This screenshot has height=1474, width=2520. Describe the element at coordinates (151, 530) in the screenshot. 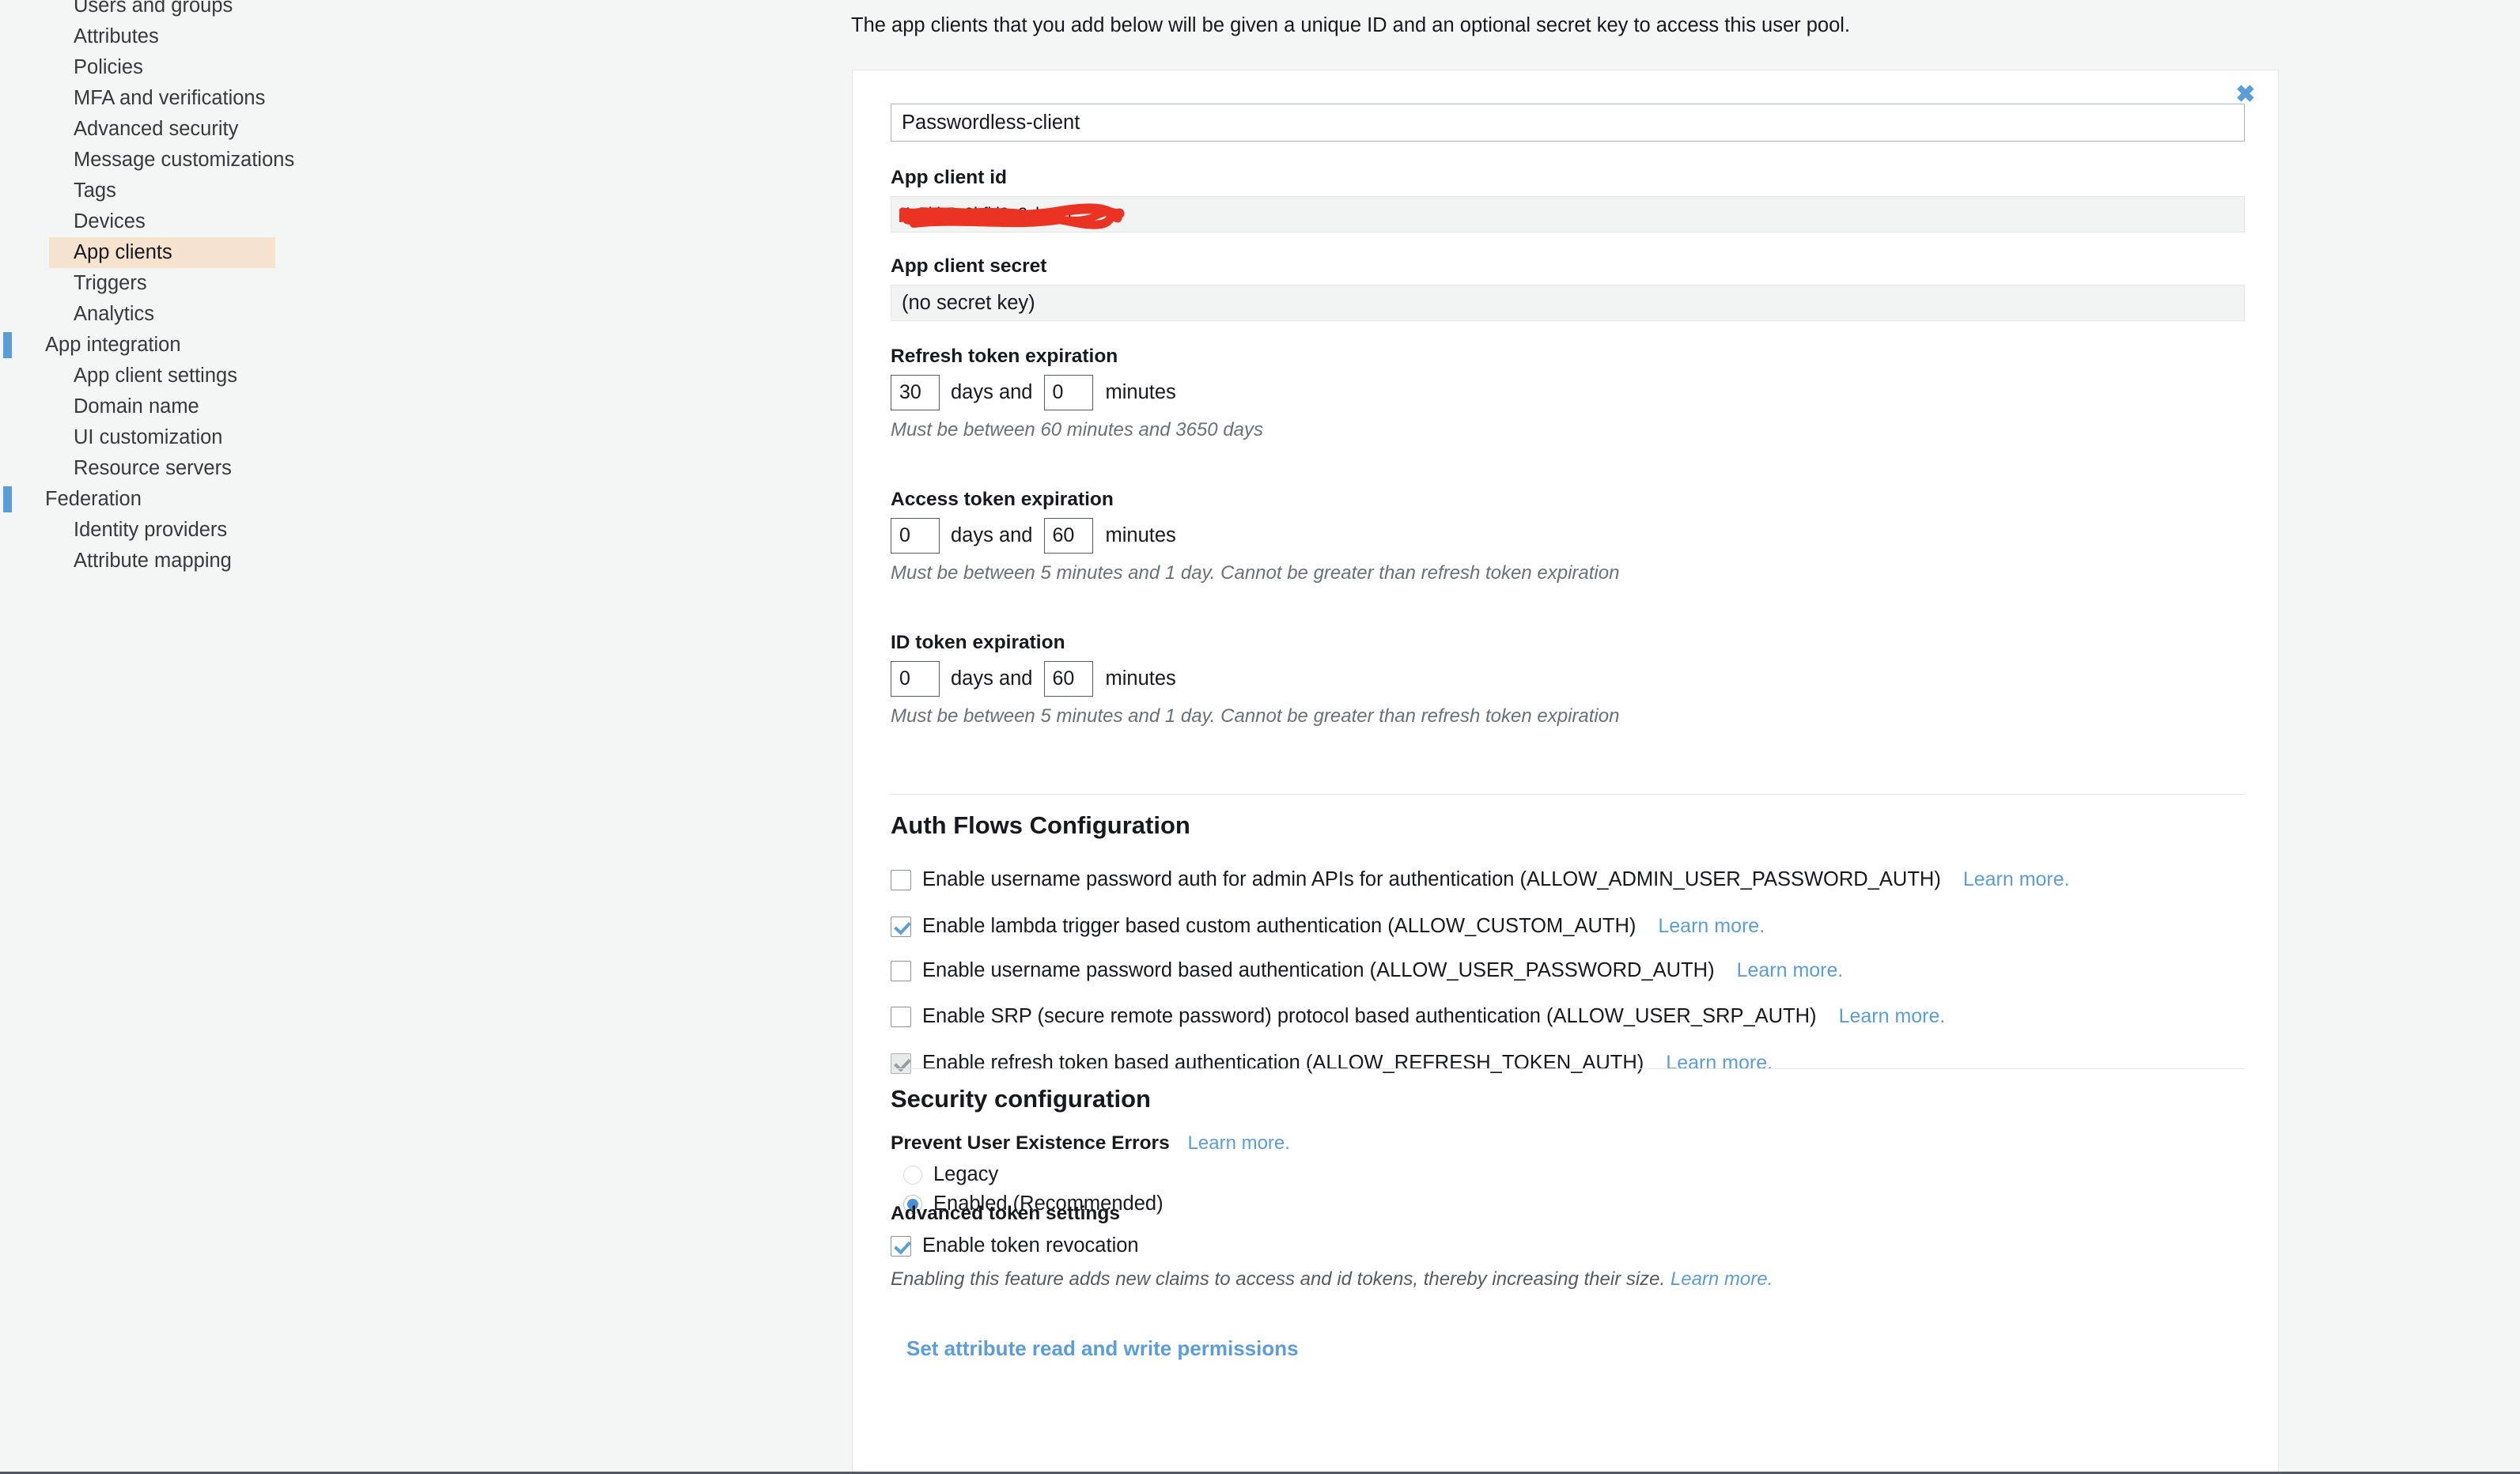

I see `sidebar-item-label: Identity providers` at that location.